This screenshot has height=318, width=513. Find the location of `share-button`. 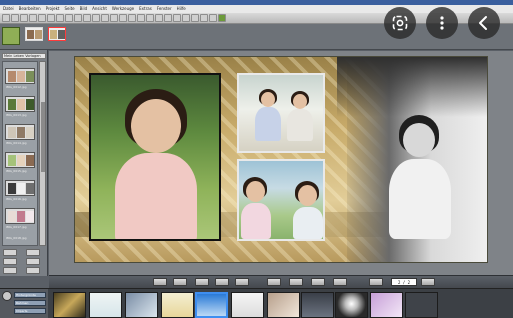

share-button is located at coordinates (484, 23).